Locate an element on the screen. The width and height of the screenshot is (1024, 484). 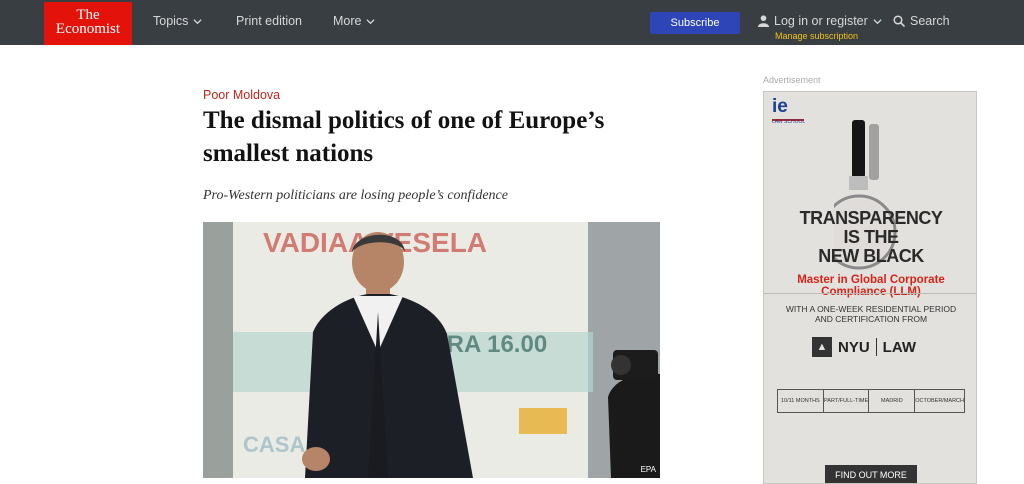
ad-brand: ie is located at coordinates (780, 106).